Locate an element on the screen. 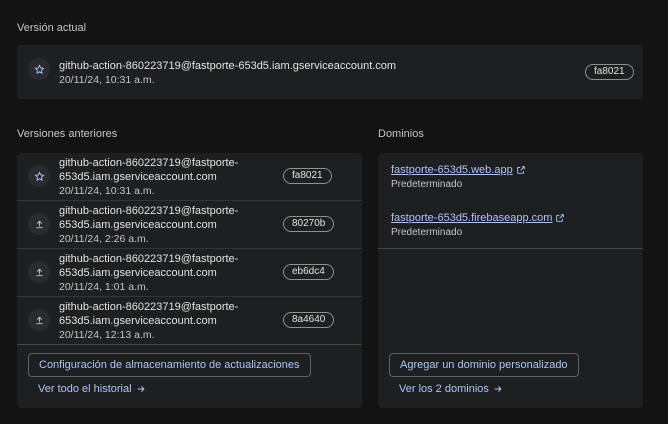 The image size is (668, 424). domain-link: fastporte-653d5.firebaseapp.com is located at coordinates (478, 218).